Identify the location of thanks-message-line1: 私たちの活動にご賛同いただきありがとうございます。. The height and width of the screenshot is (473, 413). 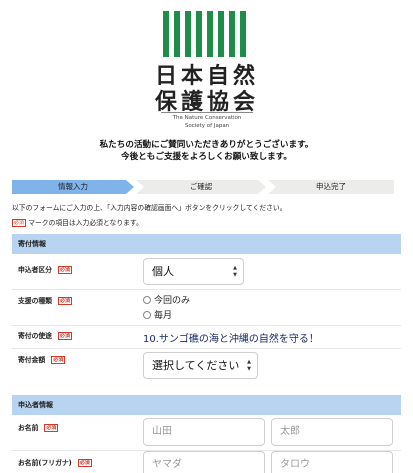
(206, 145).